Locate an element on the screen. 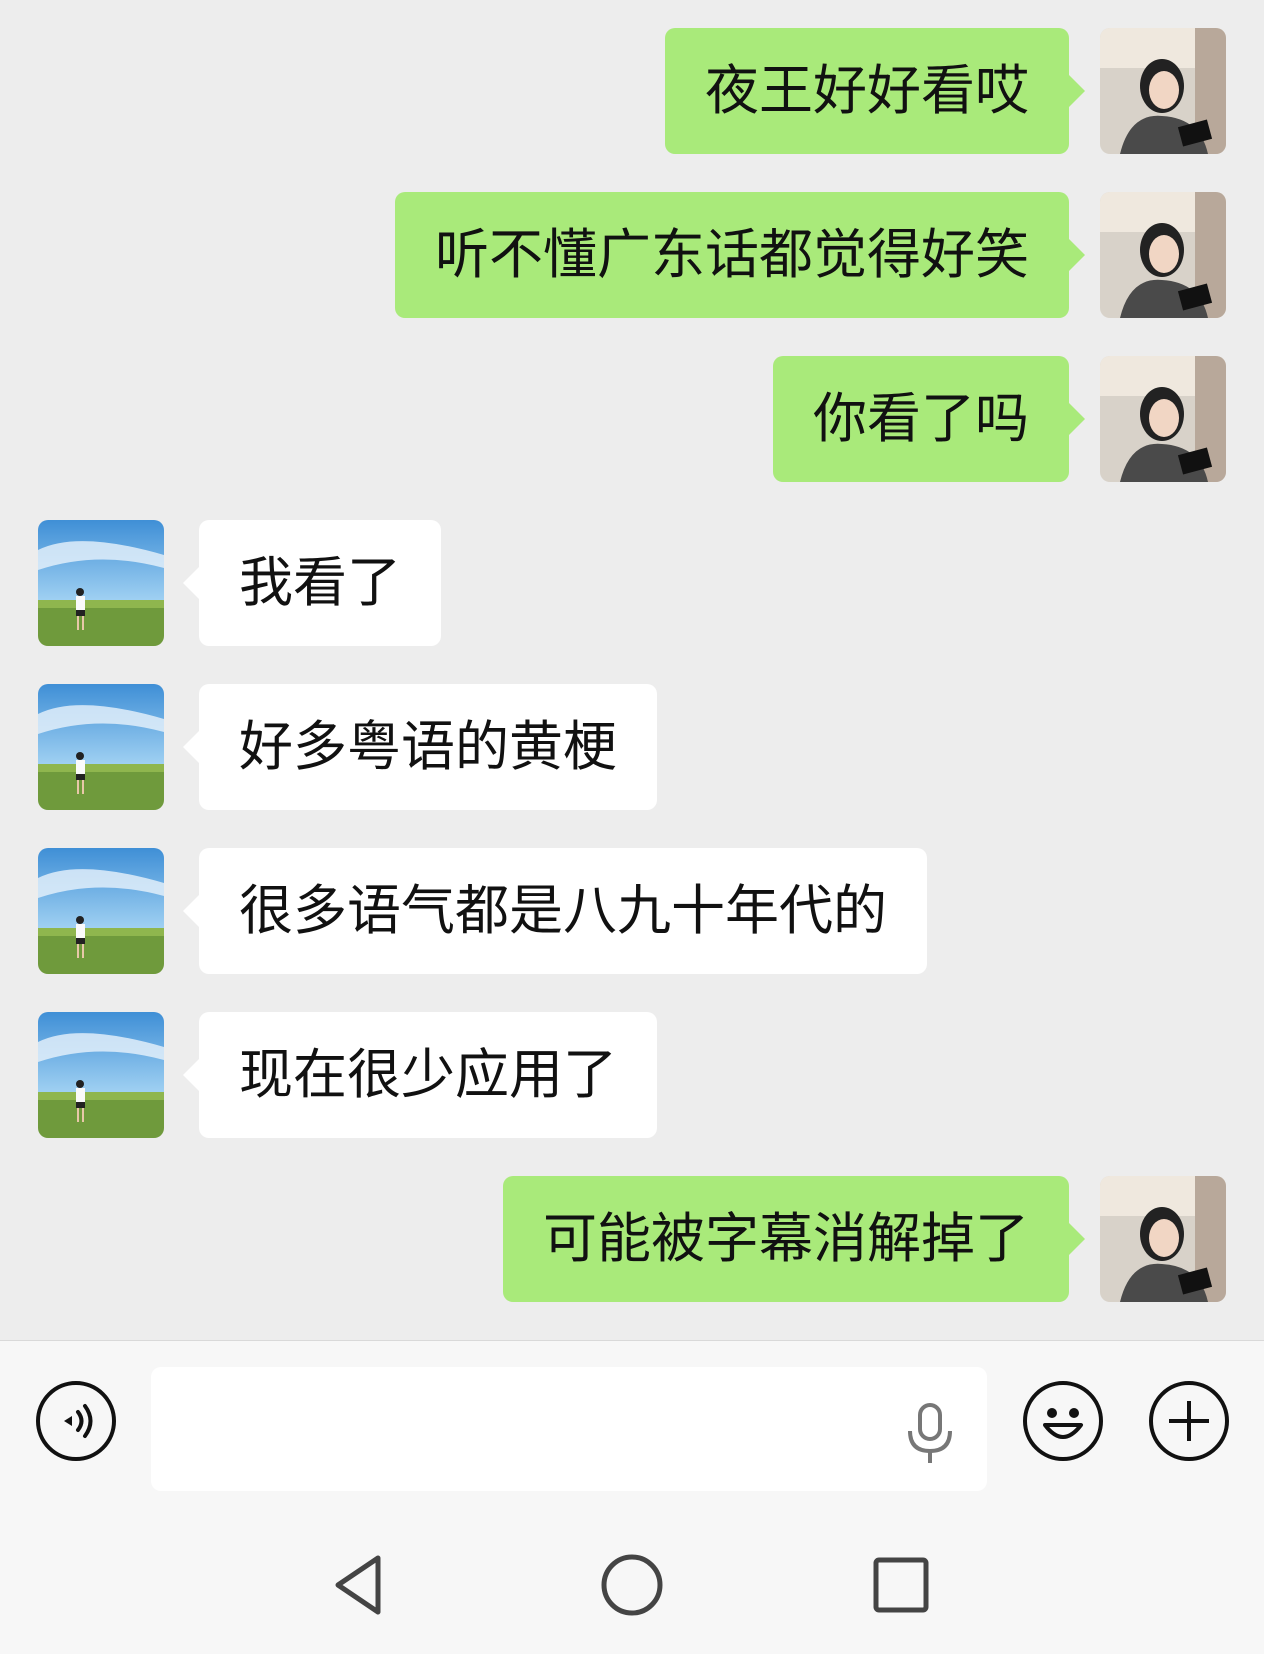 This screenshot has width=1264, height=1654. home-button is located at coordinates (632, 1585).